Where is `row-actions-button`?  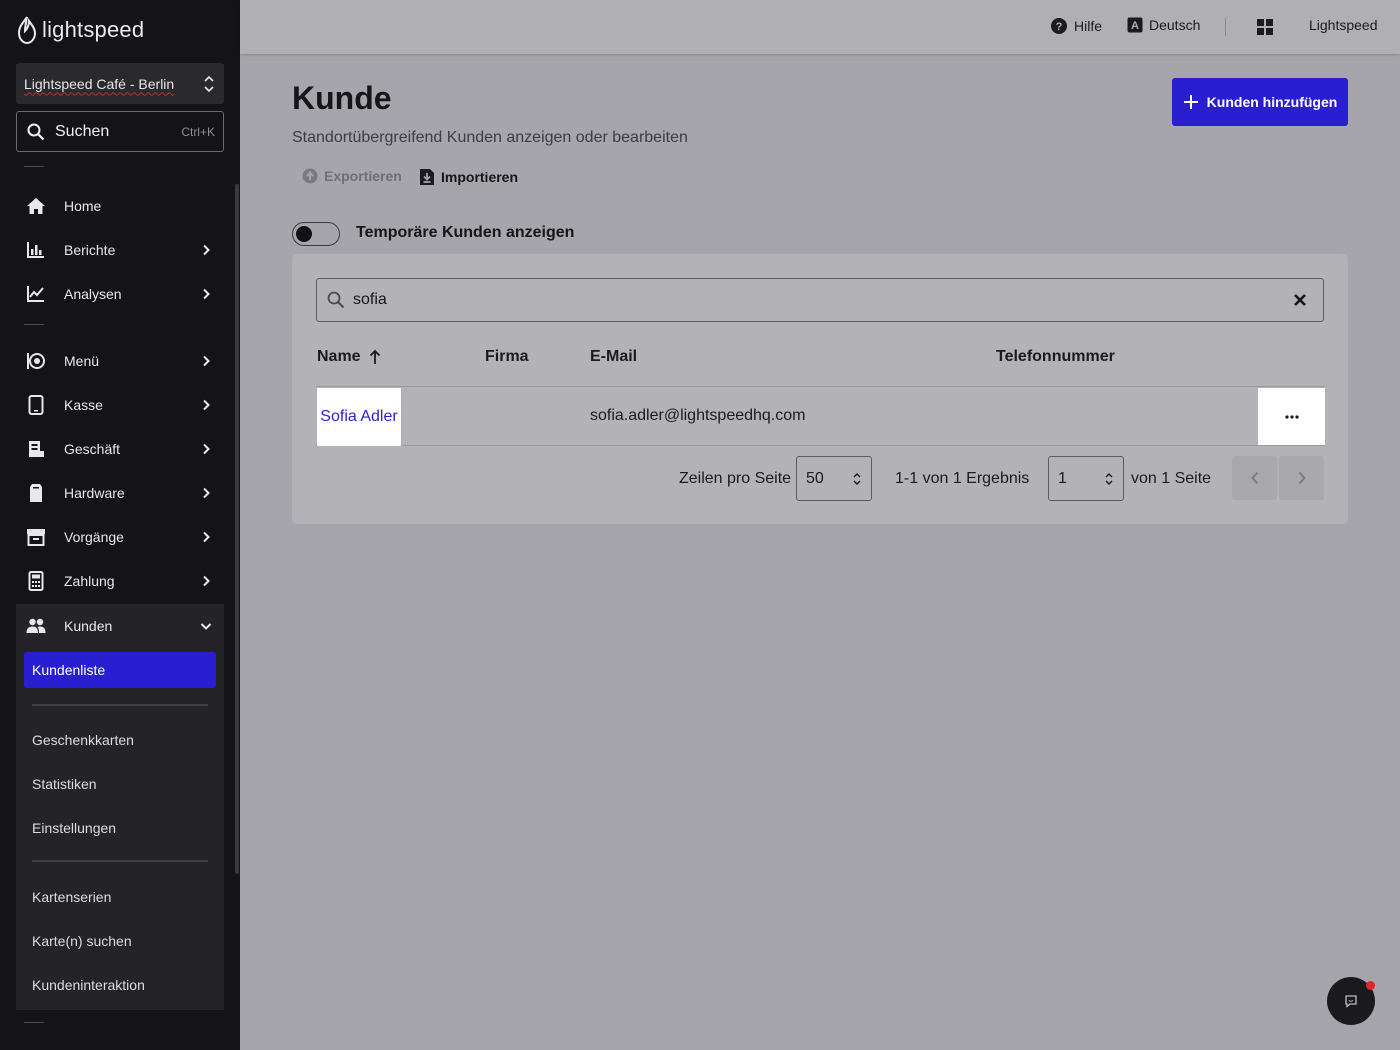
row-actions-button is located at coordinates (1291, 416).